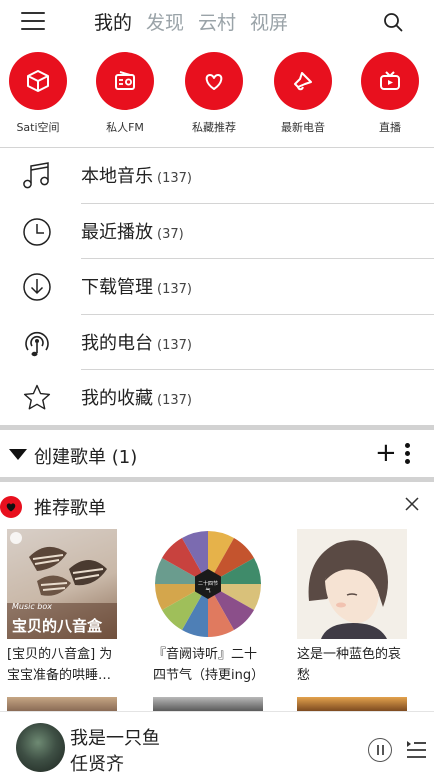  Describe the element at coordinates (62, 584) in the screenshot. I see `playlist-cover: Music box 宝贝的八音盒` at that location.